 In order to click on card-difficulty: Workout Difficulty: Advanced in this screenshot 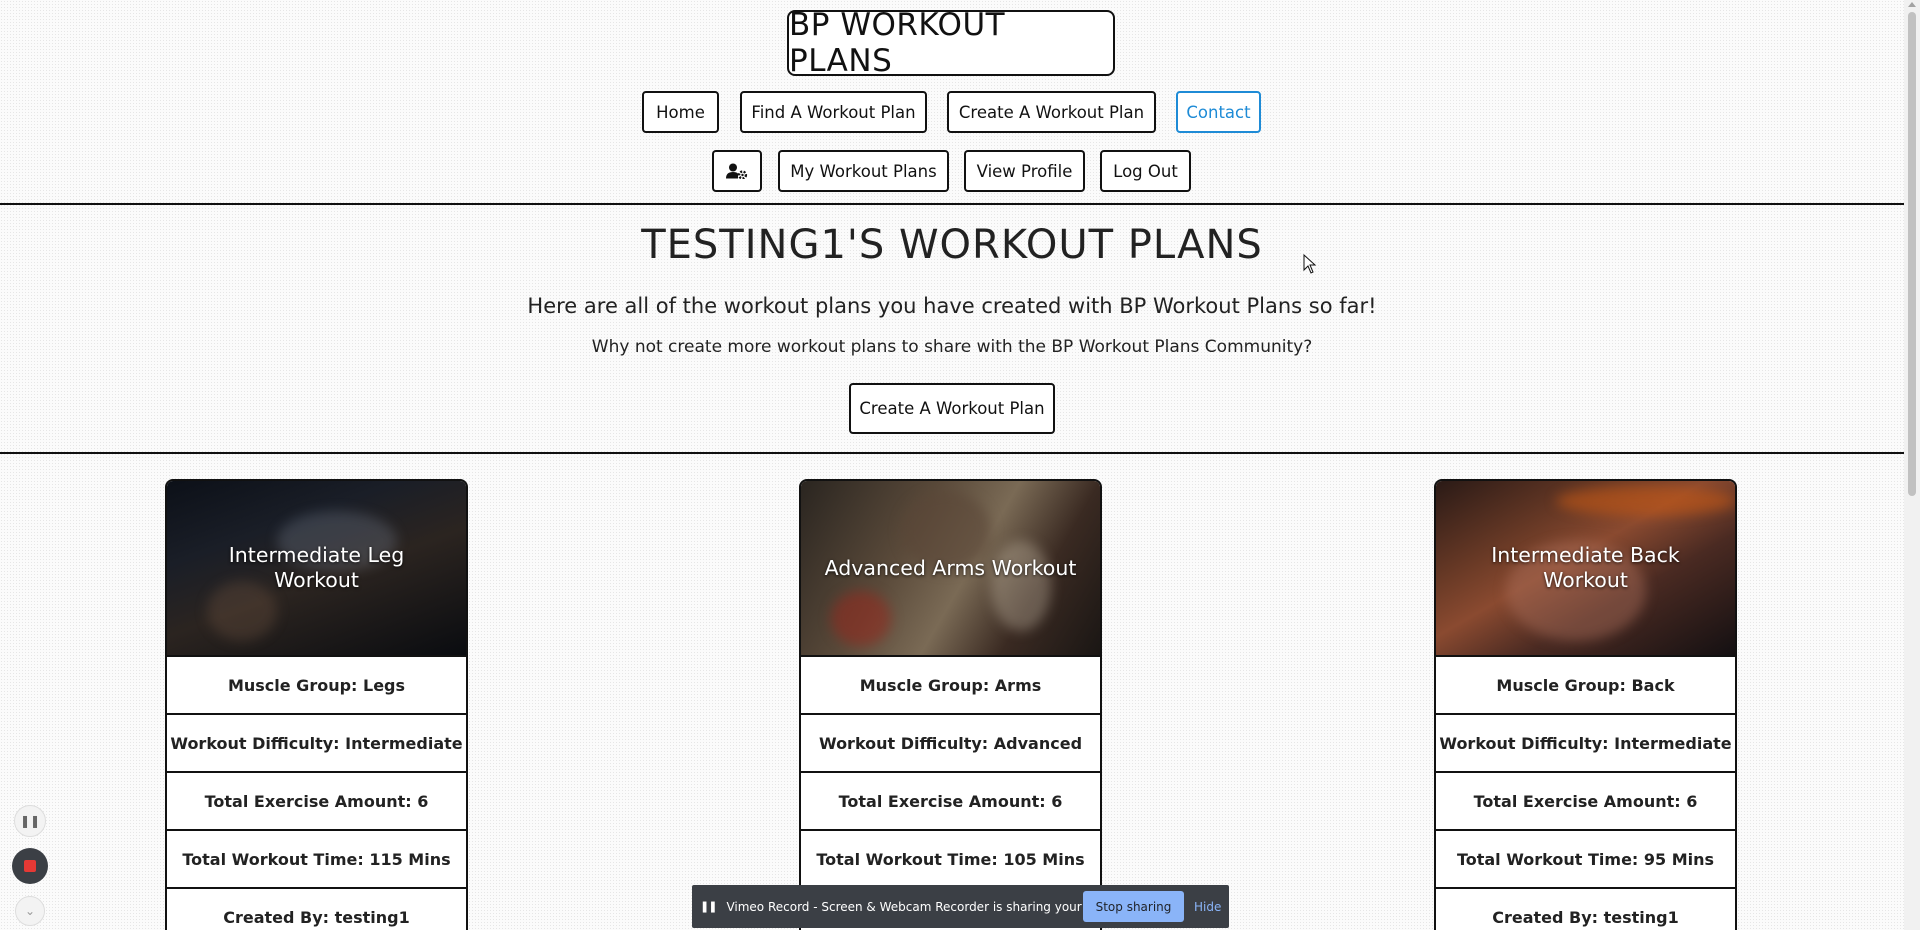, I will do `click(950, 744)`.